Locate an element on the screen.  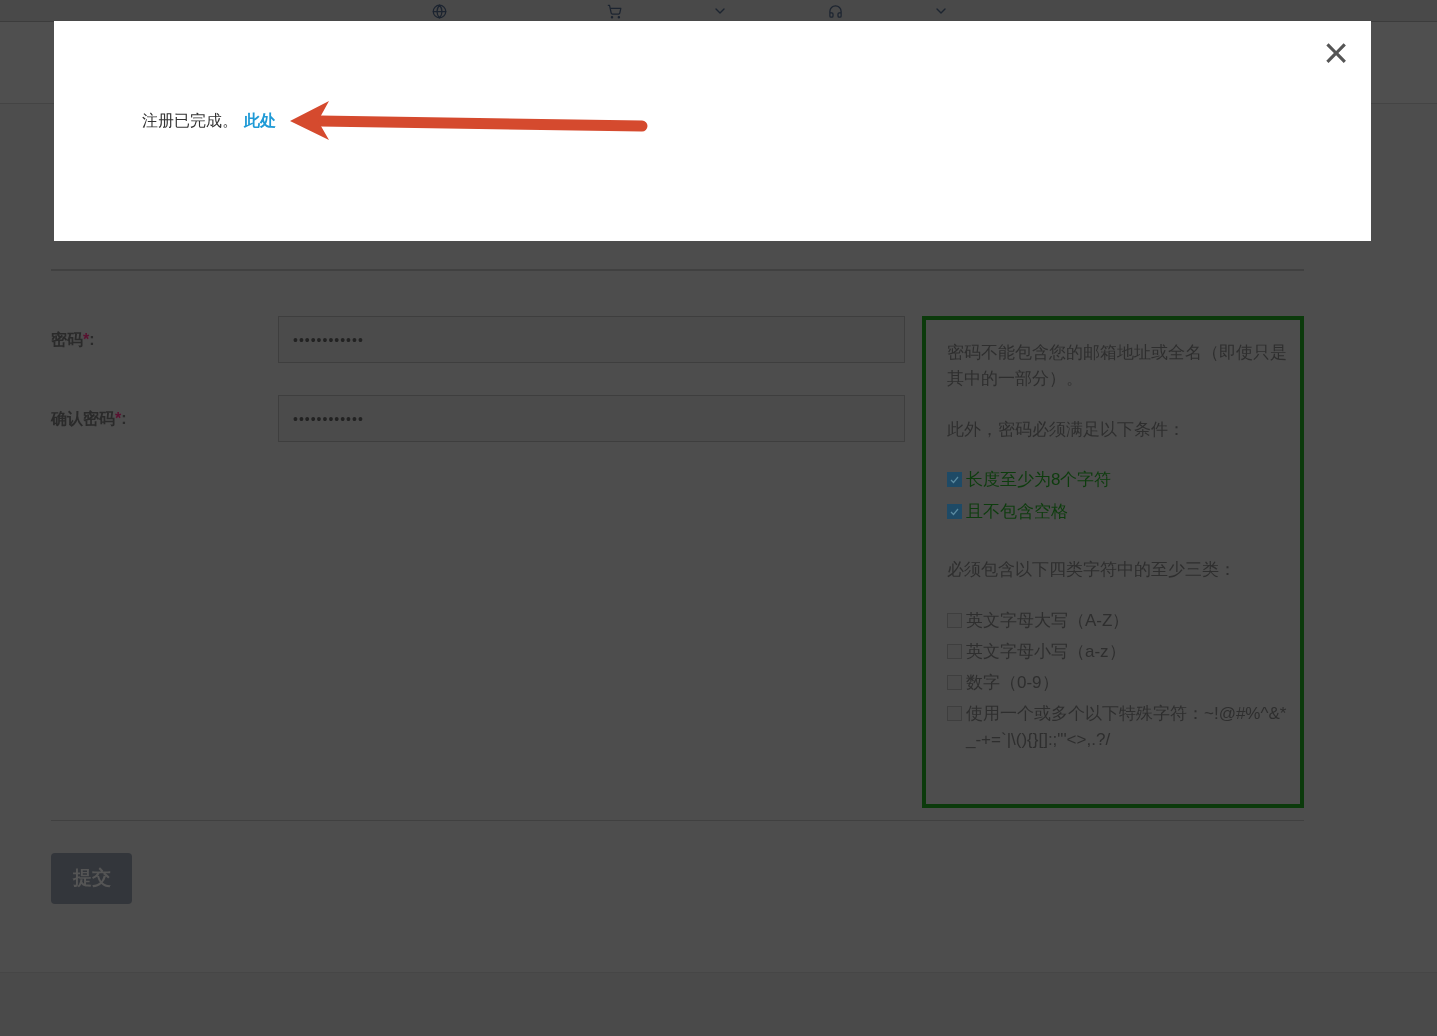
cart-icon is located at coordinates (614, 11).